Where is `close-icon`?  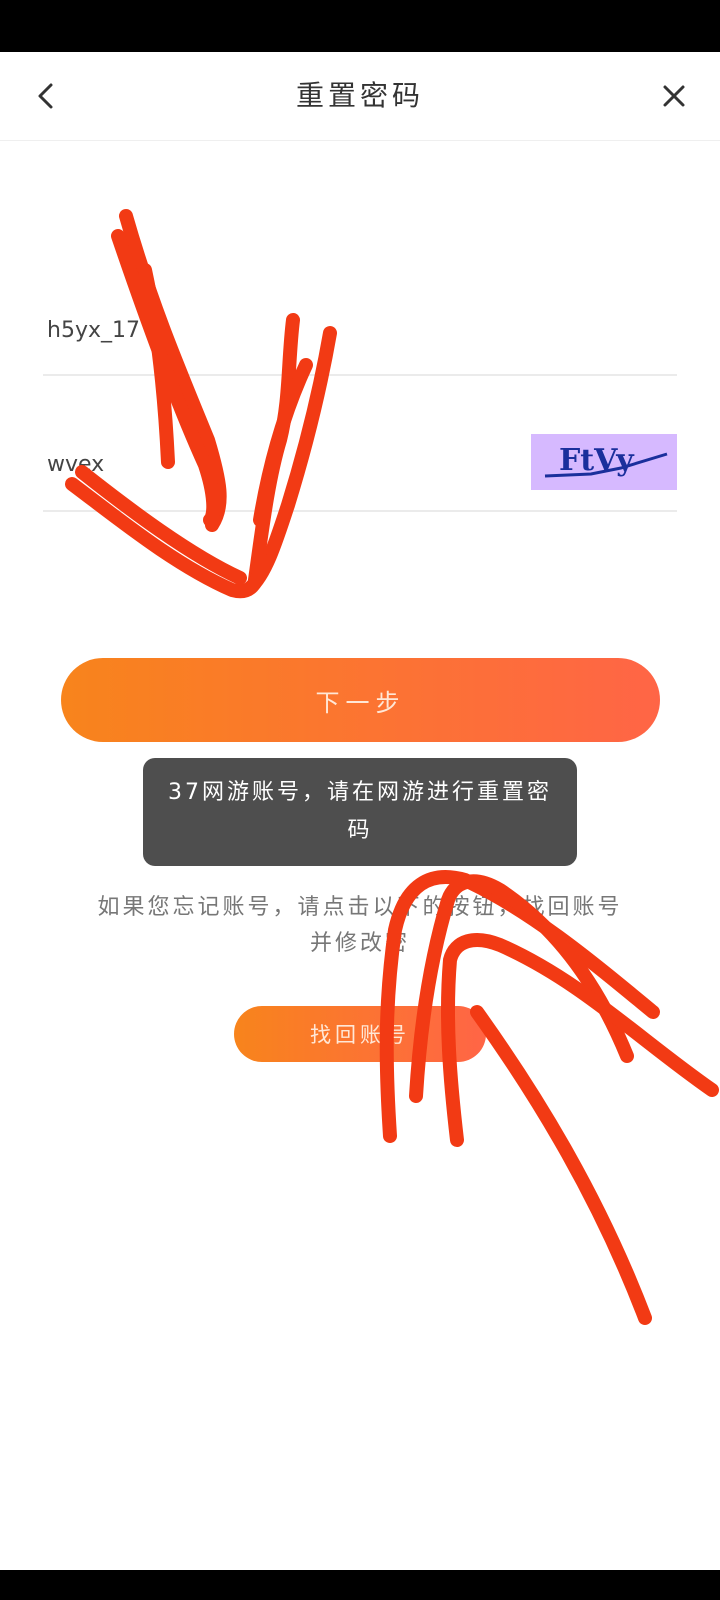 close-icon is located at coordinates (674, 96).